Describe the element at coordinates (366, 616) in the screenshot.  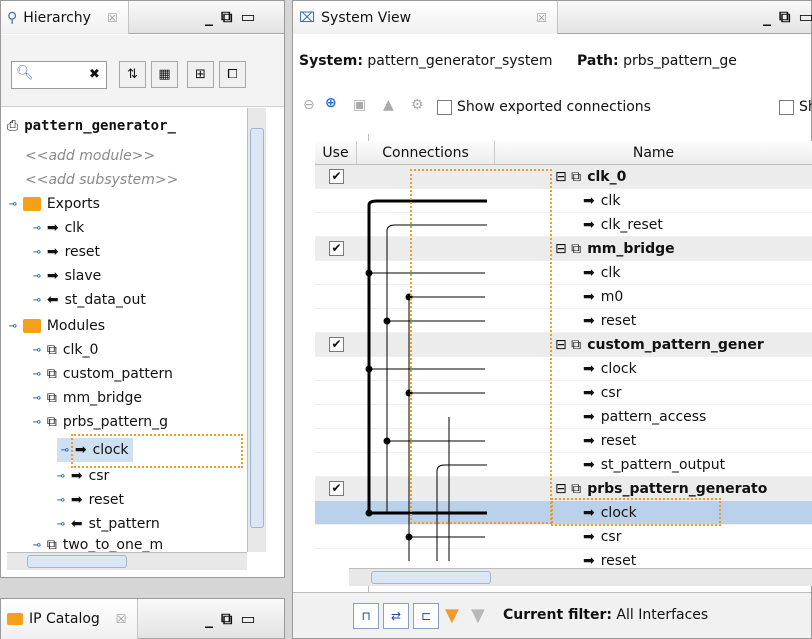
I see `filter-signals-icon: ⊓` at that location.